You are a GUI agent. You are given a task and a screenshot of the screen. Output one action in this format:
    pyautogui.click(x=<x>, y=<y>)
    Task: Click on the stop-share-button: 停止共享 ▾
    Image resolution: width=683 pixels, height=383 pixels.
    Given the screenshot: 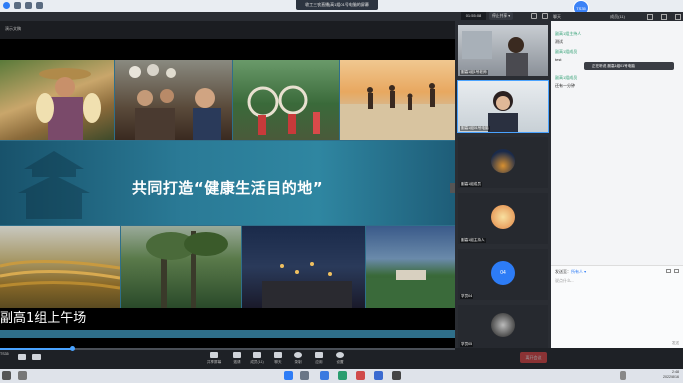 What is the action you would take?
    pyautogui.click(x=501, y=16)
    